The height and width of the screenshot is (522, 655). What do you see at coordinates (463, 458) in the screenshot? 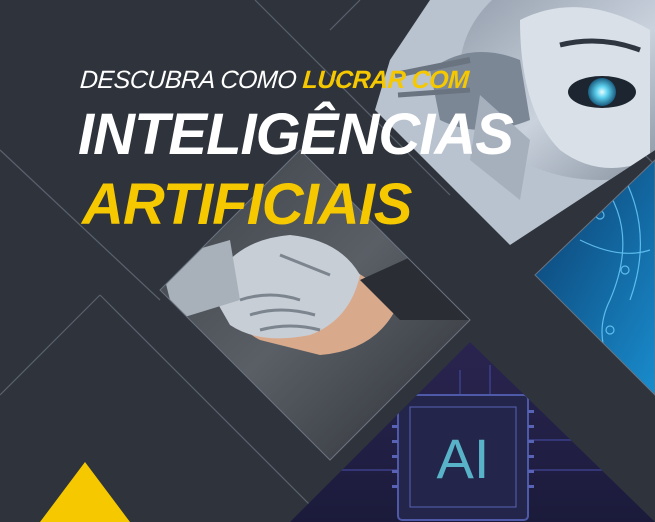
I see `chip-label: AI` at bounding box center [463, 458].